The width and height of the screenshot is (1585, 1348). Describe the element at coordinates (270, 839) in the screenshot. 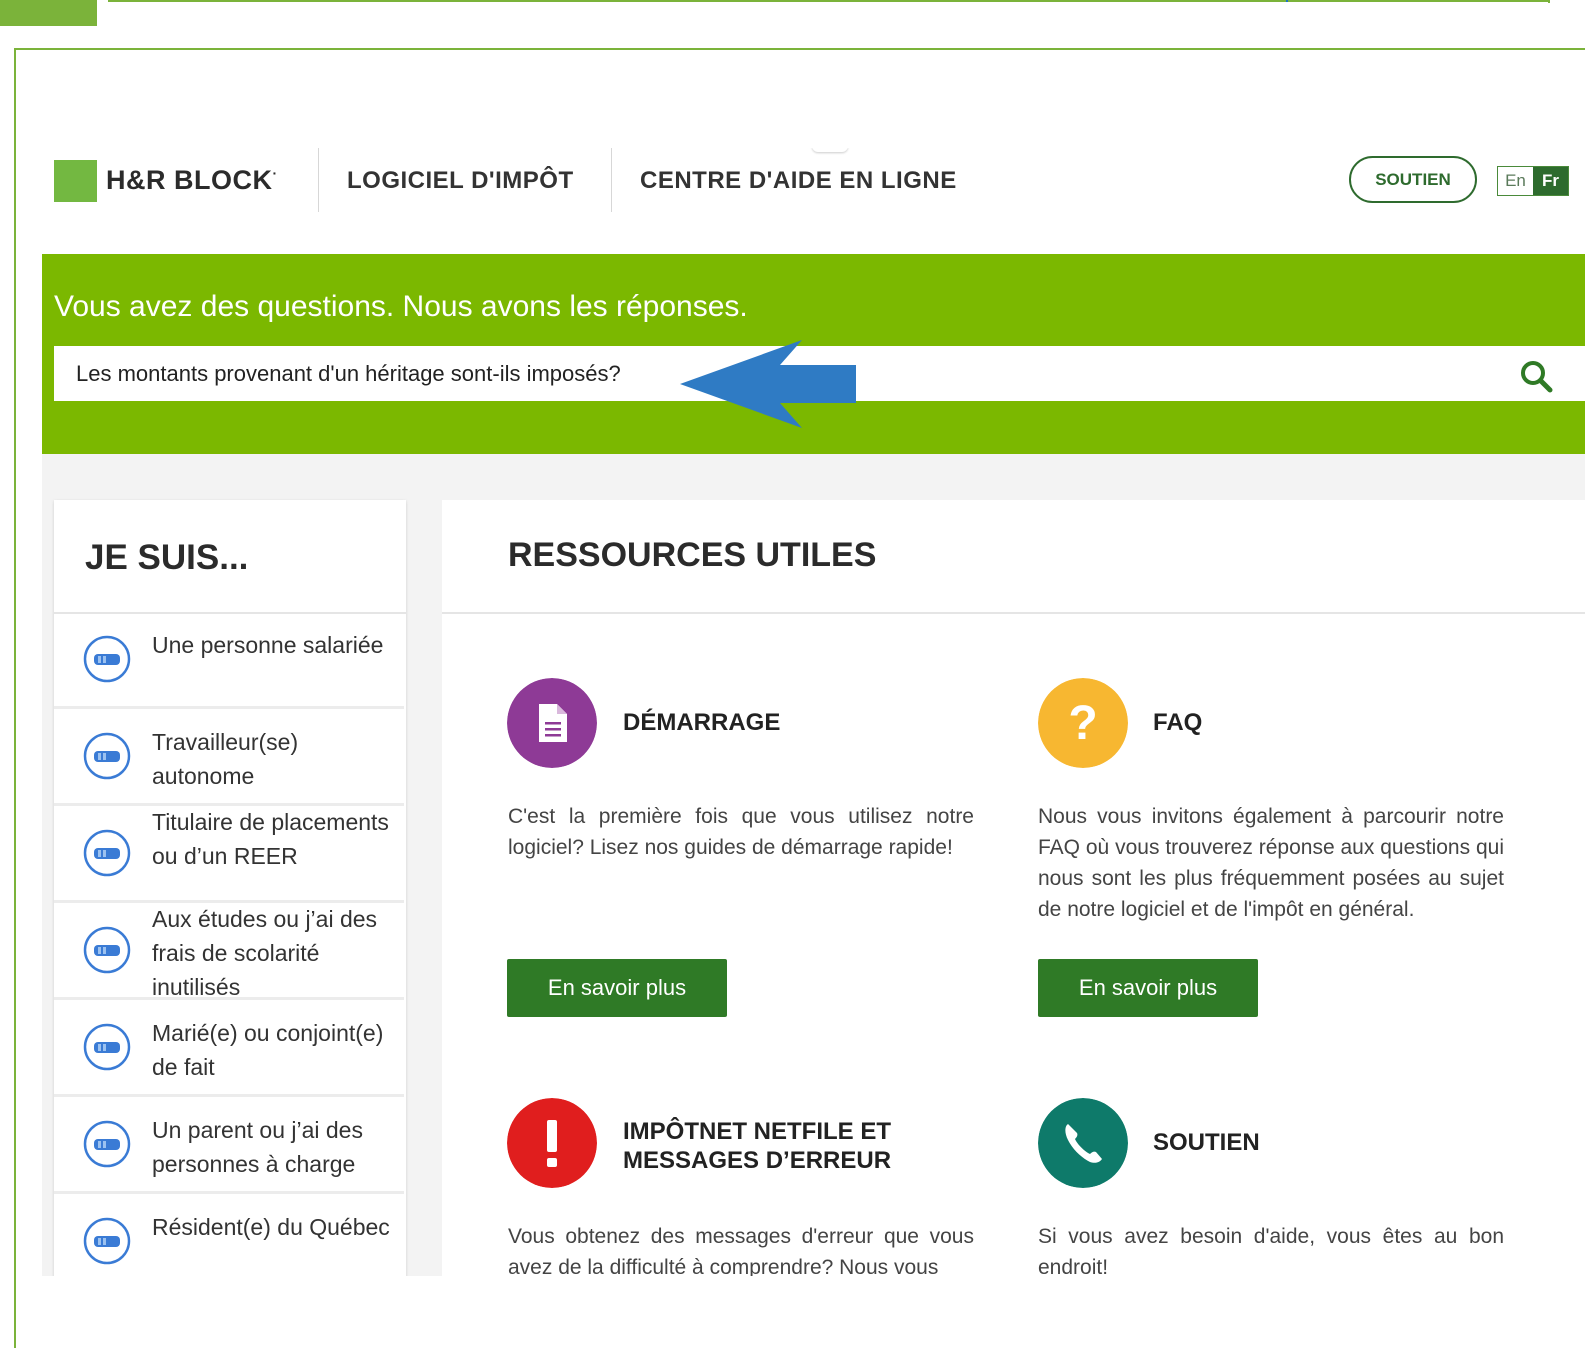

I see `sidebar-item-label: Titulaire de placements ou d’un REER` at that location.